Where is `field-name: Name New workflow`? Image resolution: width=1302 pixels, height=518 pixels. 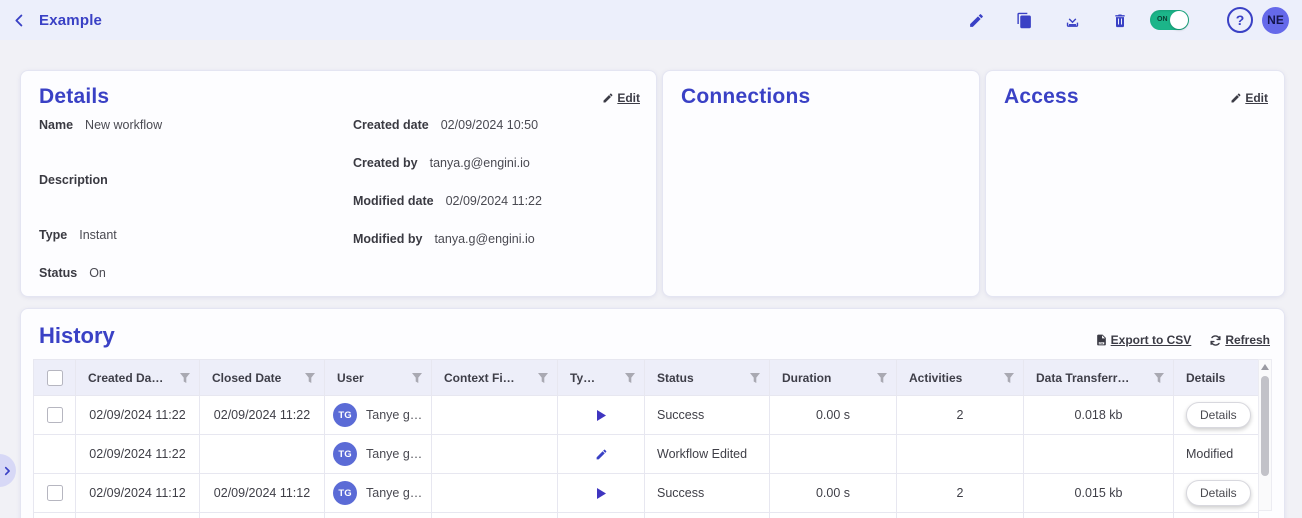
field-name: Name New workflow is located at coordinates (101, 125).